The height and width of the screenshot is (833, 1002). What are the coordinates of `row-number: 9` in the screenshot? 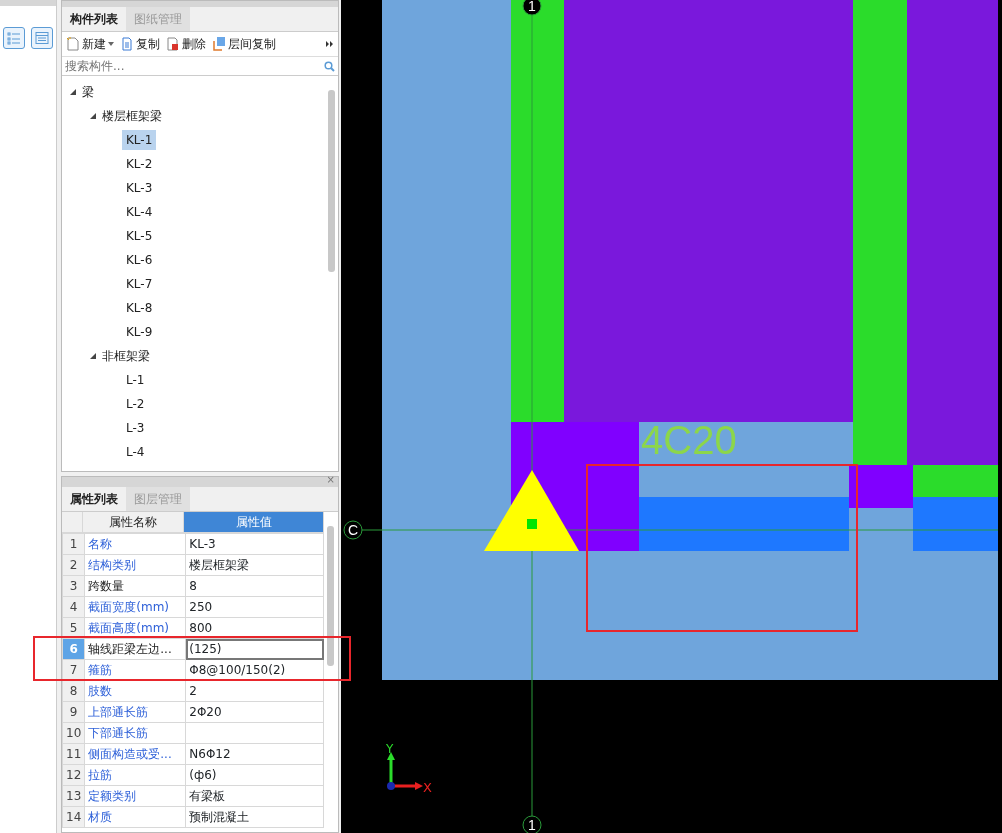 It's located at (73, 712).